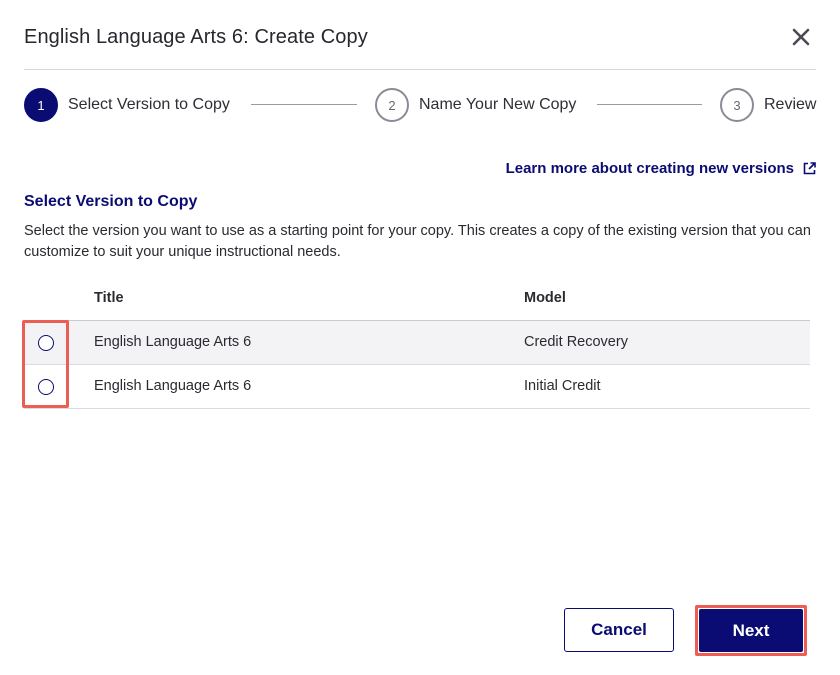  I want to click on column-header-model: Model, so click(545, 298).